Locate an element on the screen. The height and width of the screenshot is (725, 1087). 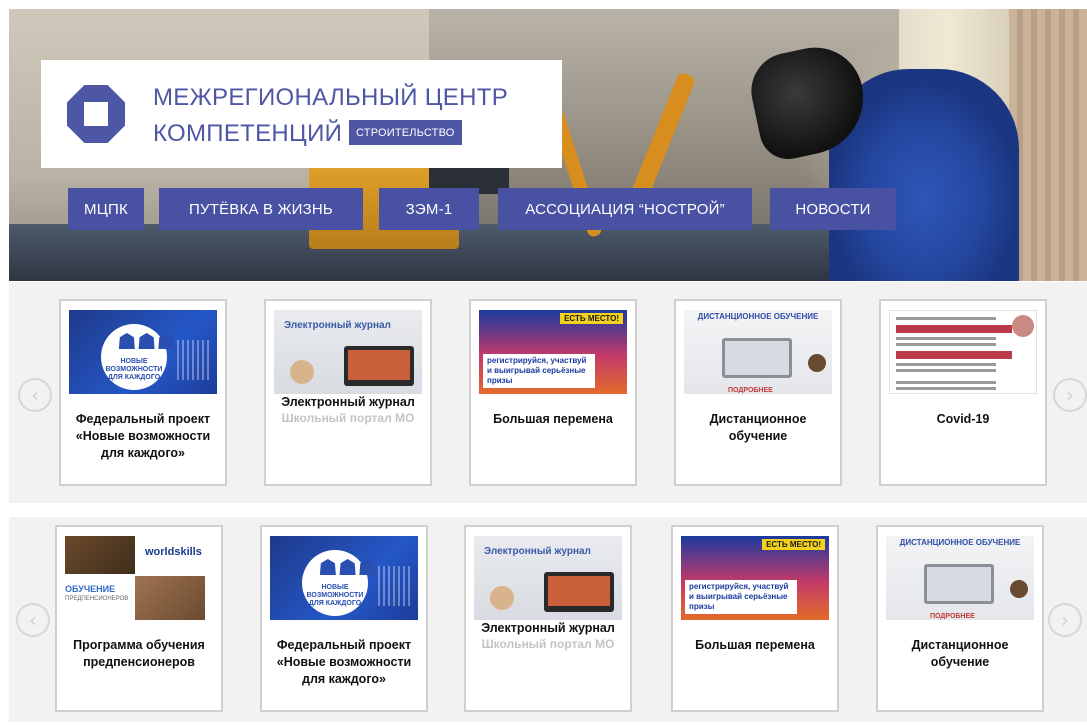
card-covid: Covid-19 is located at coordinates (963, 392).